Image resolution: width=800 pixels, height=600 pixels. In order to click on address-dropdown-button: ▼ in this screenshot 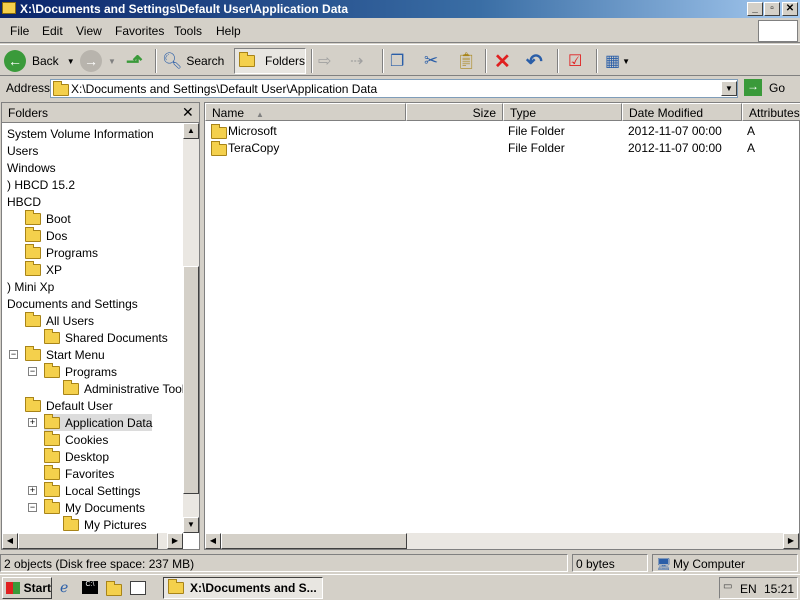, I will do `click(729, 88)`.